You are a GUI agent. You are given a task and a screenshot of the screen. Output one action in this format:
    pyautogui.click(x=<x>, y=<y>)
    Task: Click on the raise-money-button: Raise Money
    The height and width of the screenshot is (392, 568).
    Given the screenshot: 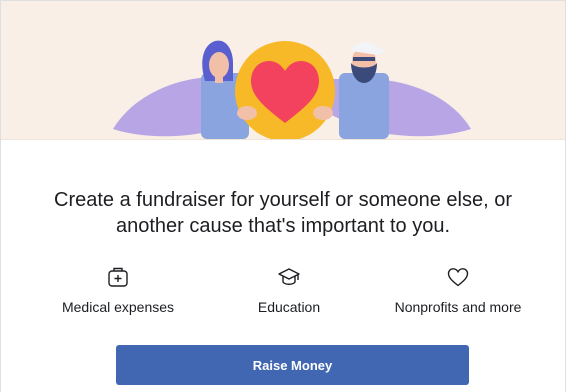 What is the action you would take?
    pyautogui.click(x=292, y=365)
    